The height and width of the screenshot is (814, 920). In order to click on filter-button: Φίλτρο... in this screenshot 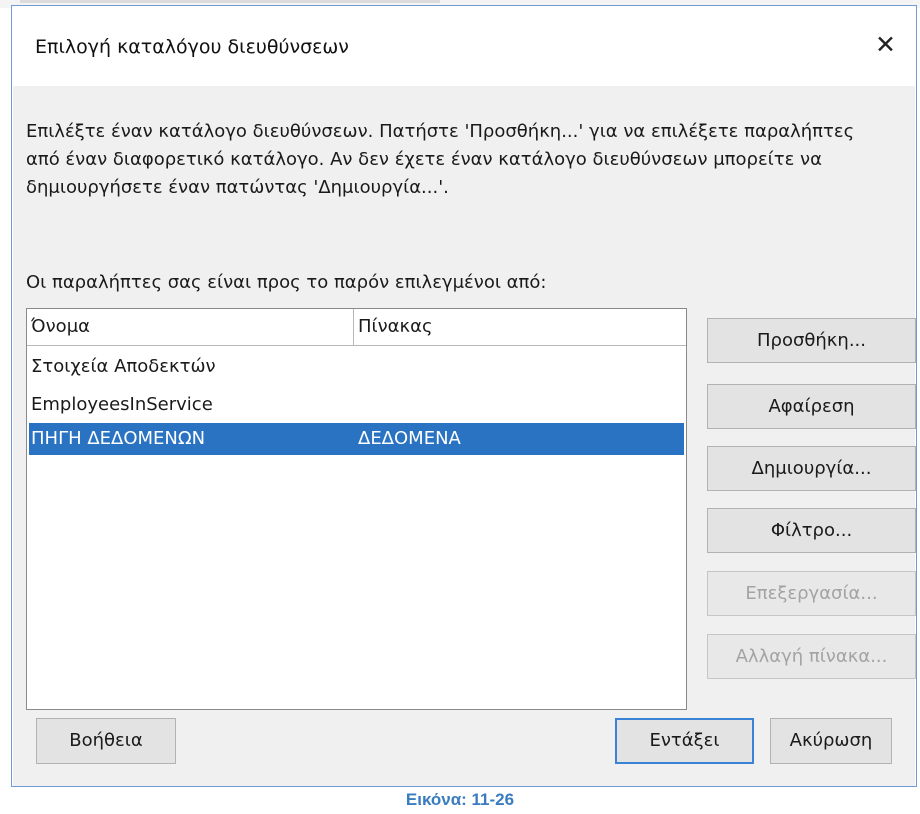, I will do `click(811, 530)`.